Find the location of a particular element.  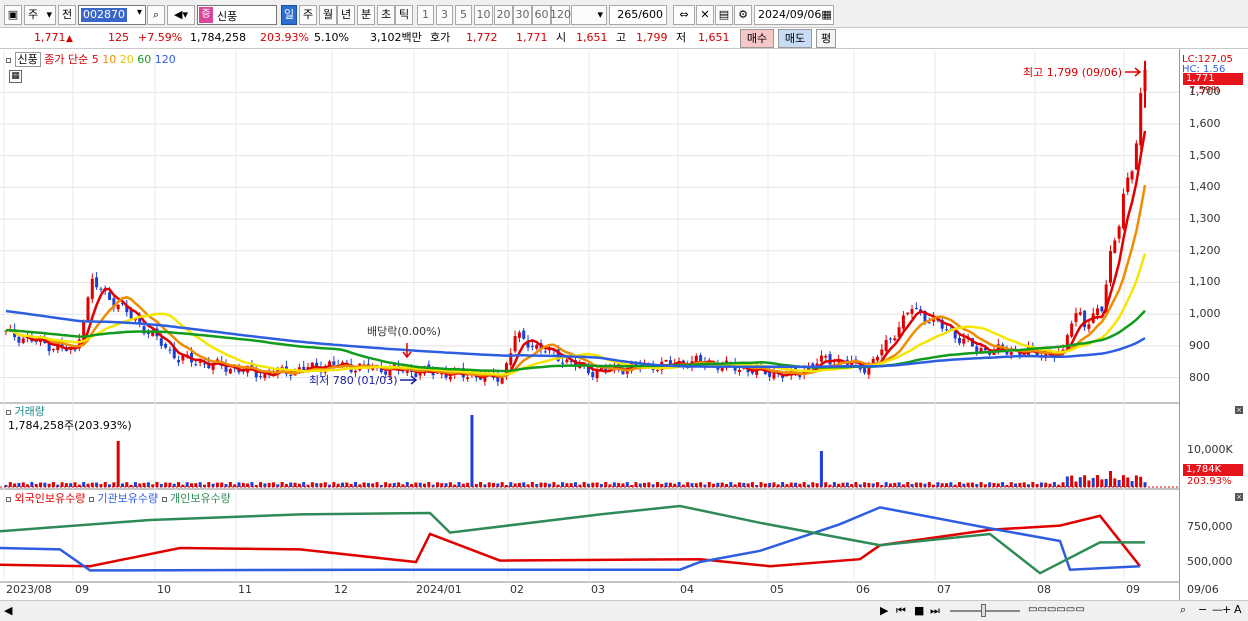

chevron-down-icon: ▾ is located at coordinates (139, 12).